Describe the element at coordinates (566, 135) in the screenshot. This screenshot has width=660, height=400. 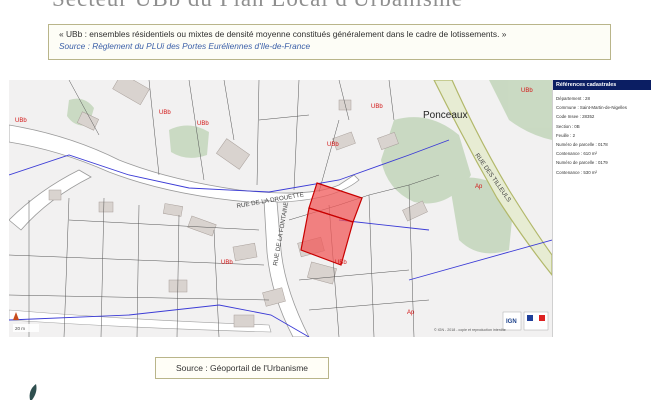
I see `reference-row: Feuille : 2` at that location.